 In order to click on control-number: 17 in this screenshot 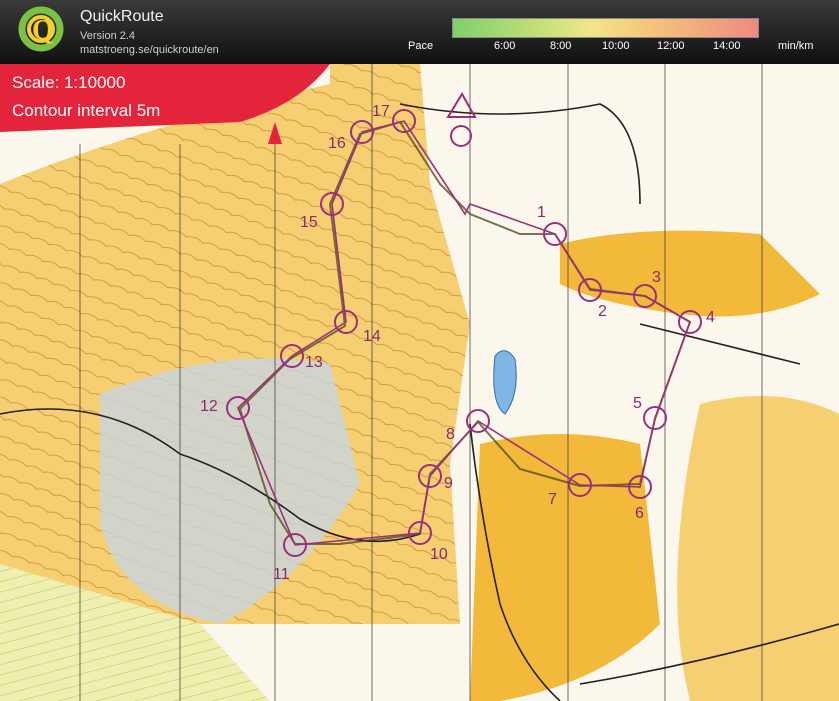, I will do `click(381, 111)`.